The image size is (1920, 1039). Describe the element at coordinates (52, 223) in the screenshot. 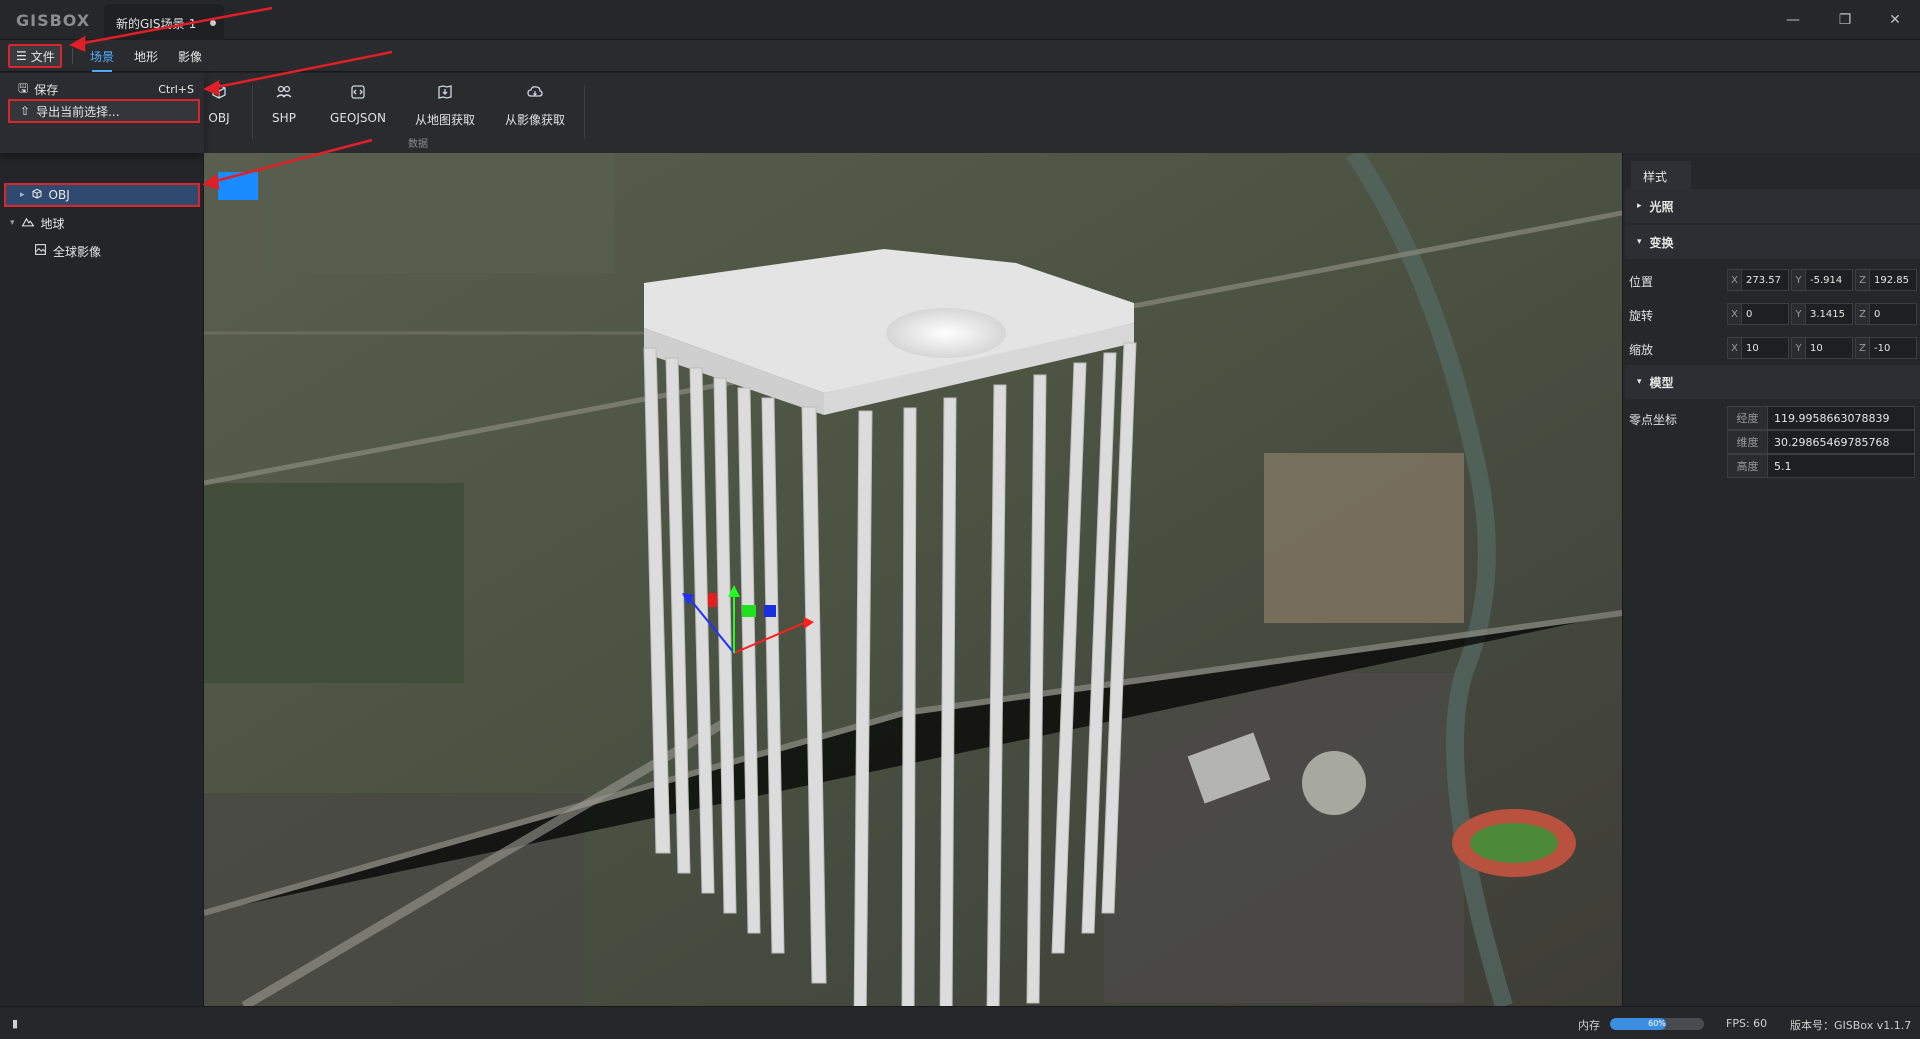

I see `tree-item-earth-label: 地球` at that location.